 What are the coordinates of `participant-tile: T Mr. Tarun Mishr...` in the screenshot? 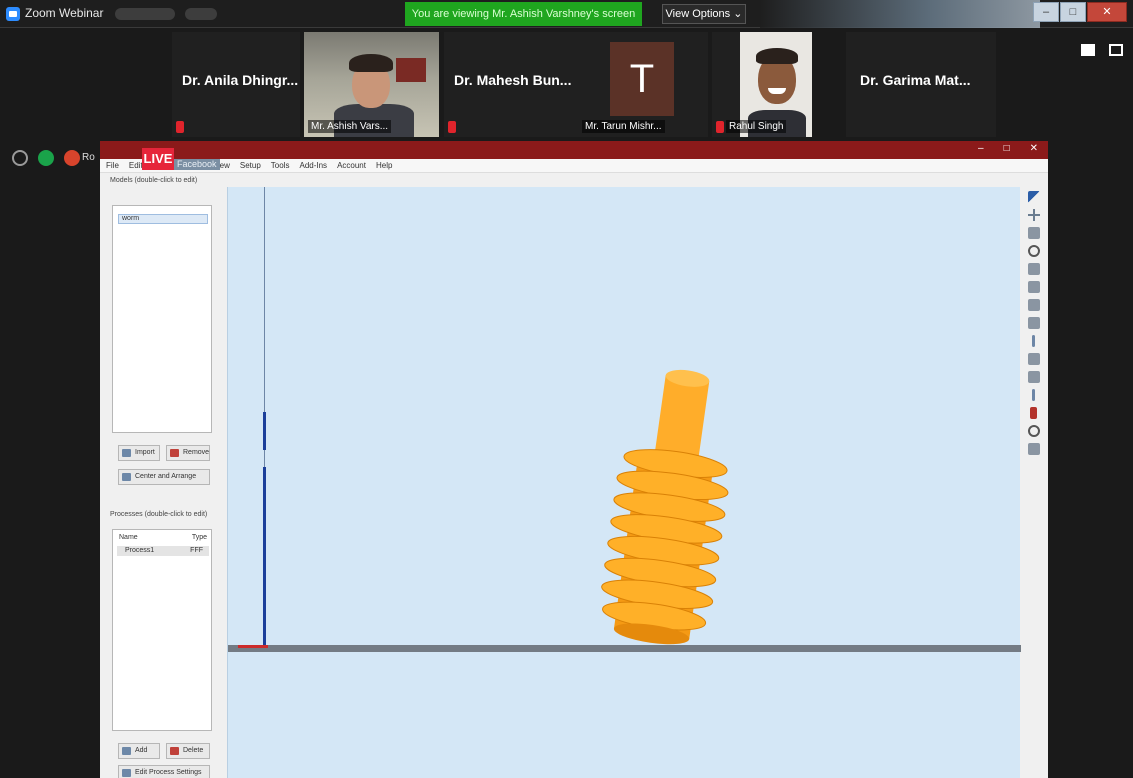 It's located at (643, 84).